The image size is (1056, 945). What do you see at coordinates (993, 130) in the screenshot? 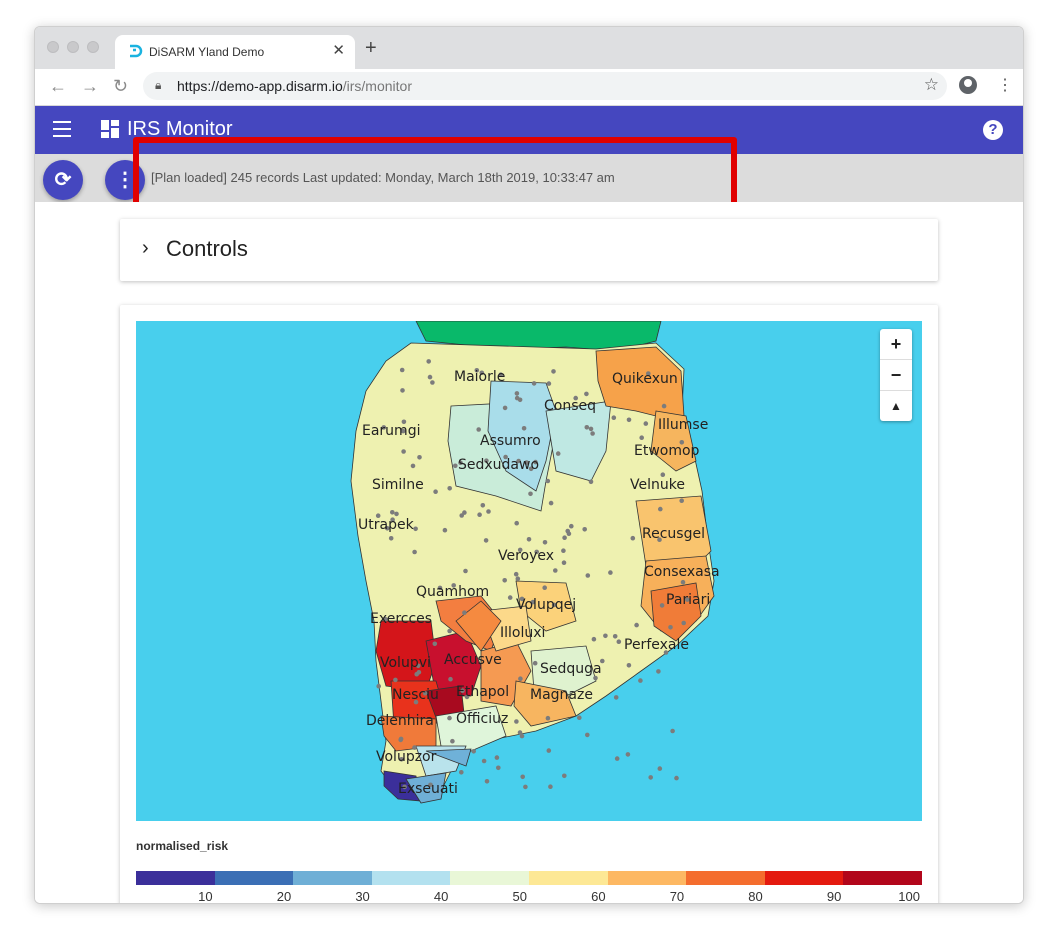
I see `help-icon: ?` at bounding box center [993, 130].